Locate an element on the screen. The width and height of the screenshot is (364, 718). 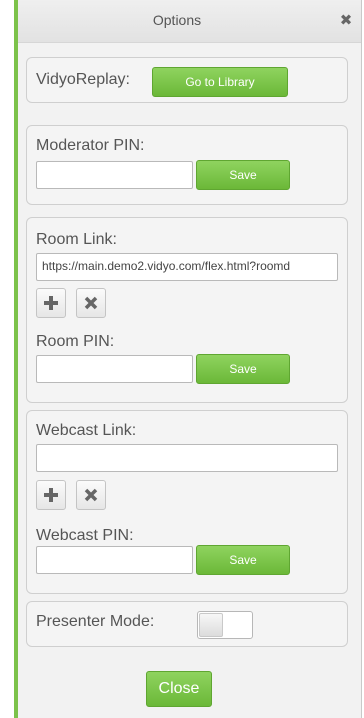
add-webcast-link-button is located at coordinates (51, 495).